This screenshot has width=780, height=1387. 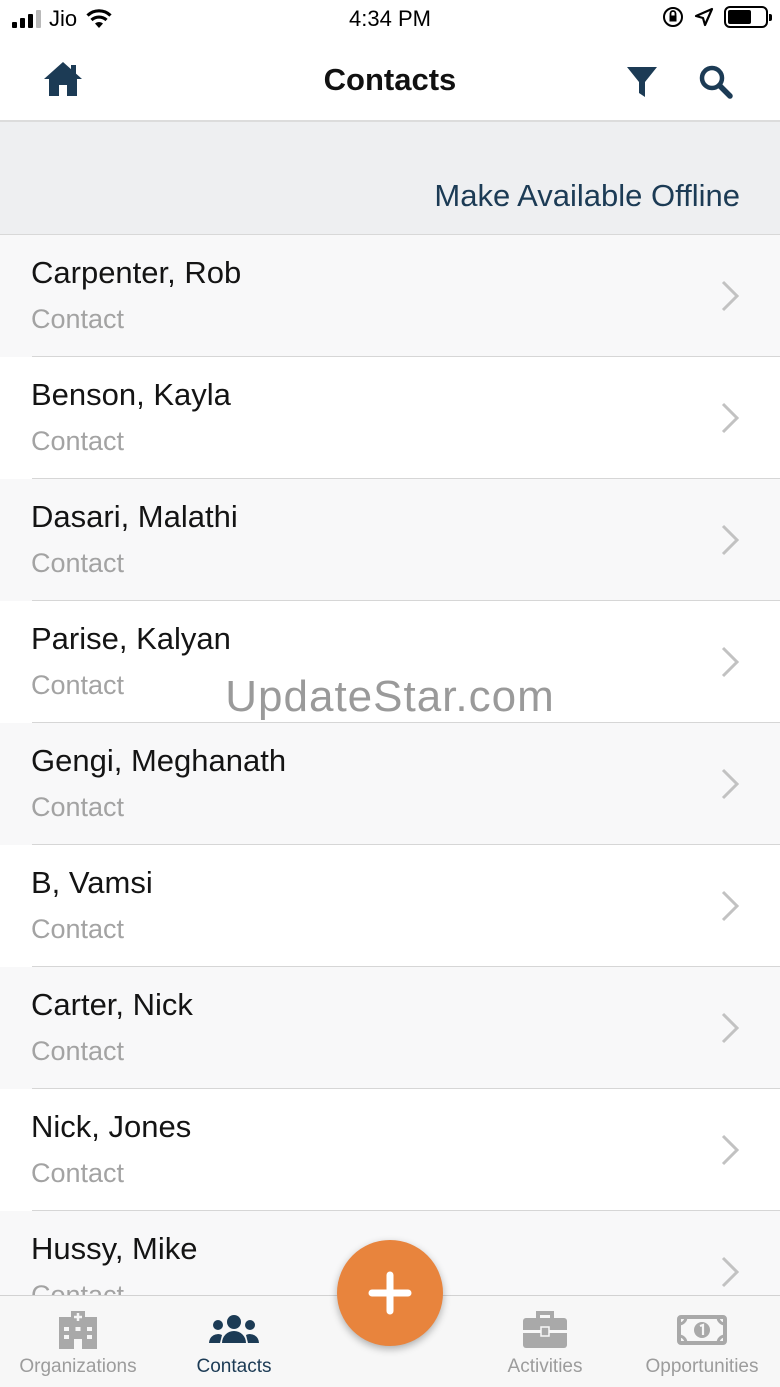 I want to click on list-item: B, Vamsi Contact, so click(x=390, y=906).